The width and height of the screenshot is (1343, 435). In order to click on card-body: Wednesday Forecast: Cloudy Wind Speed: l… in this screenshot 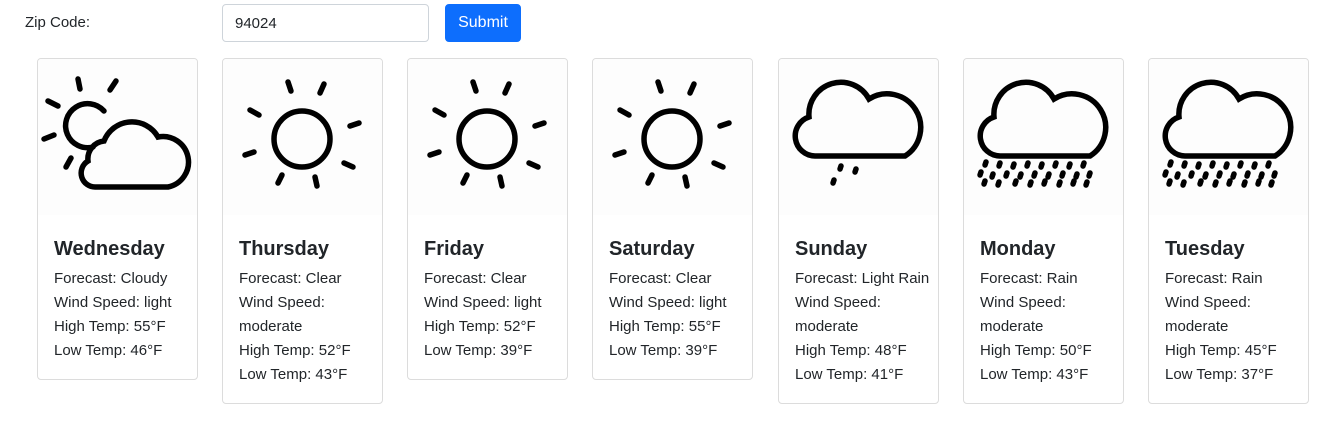, I will do `click(117, 297)`.